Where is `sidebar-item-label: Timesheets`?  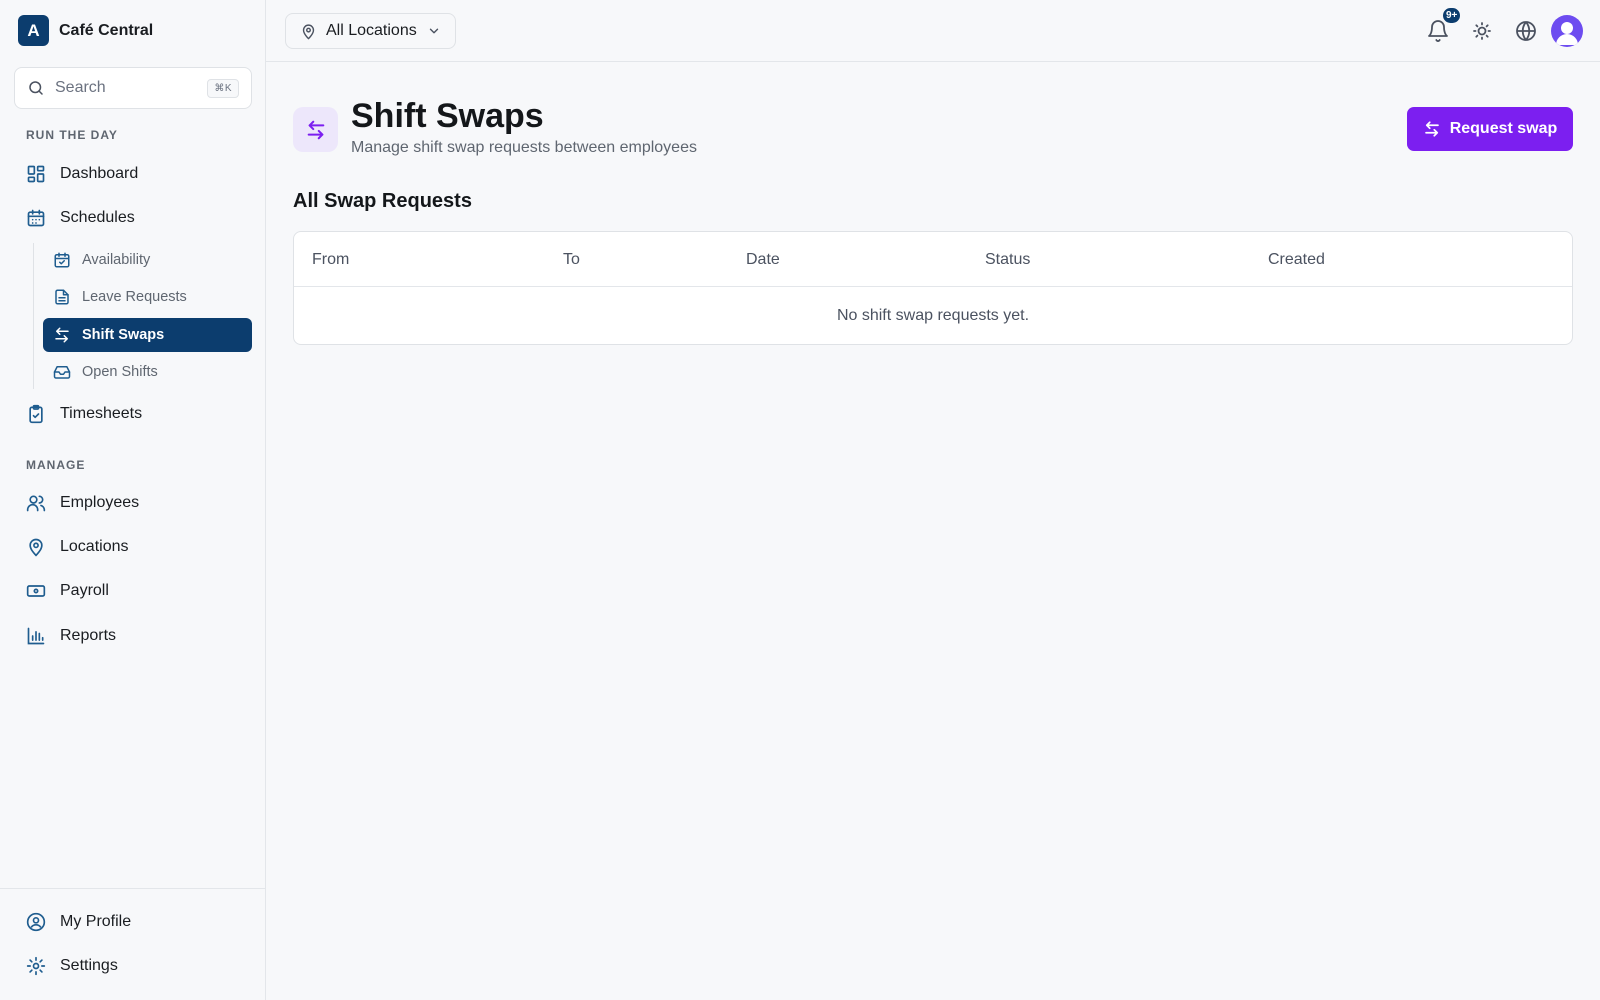 sidebar-item-label: Timesheets is located at coordinates (101, 413).